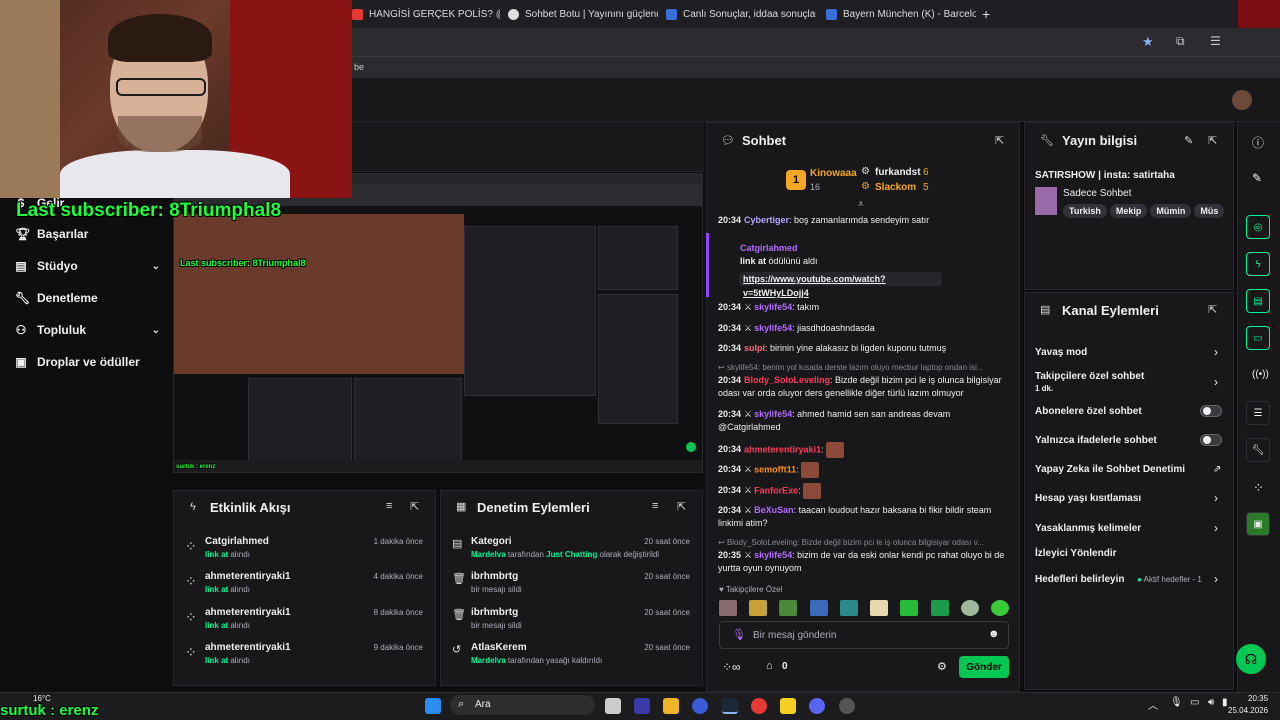 This screenshot has width=1280, height=720. I want to click on info-icon: ⓘ, so click(1258, 142).